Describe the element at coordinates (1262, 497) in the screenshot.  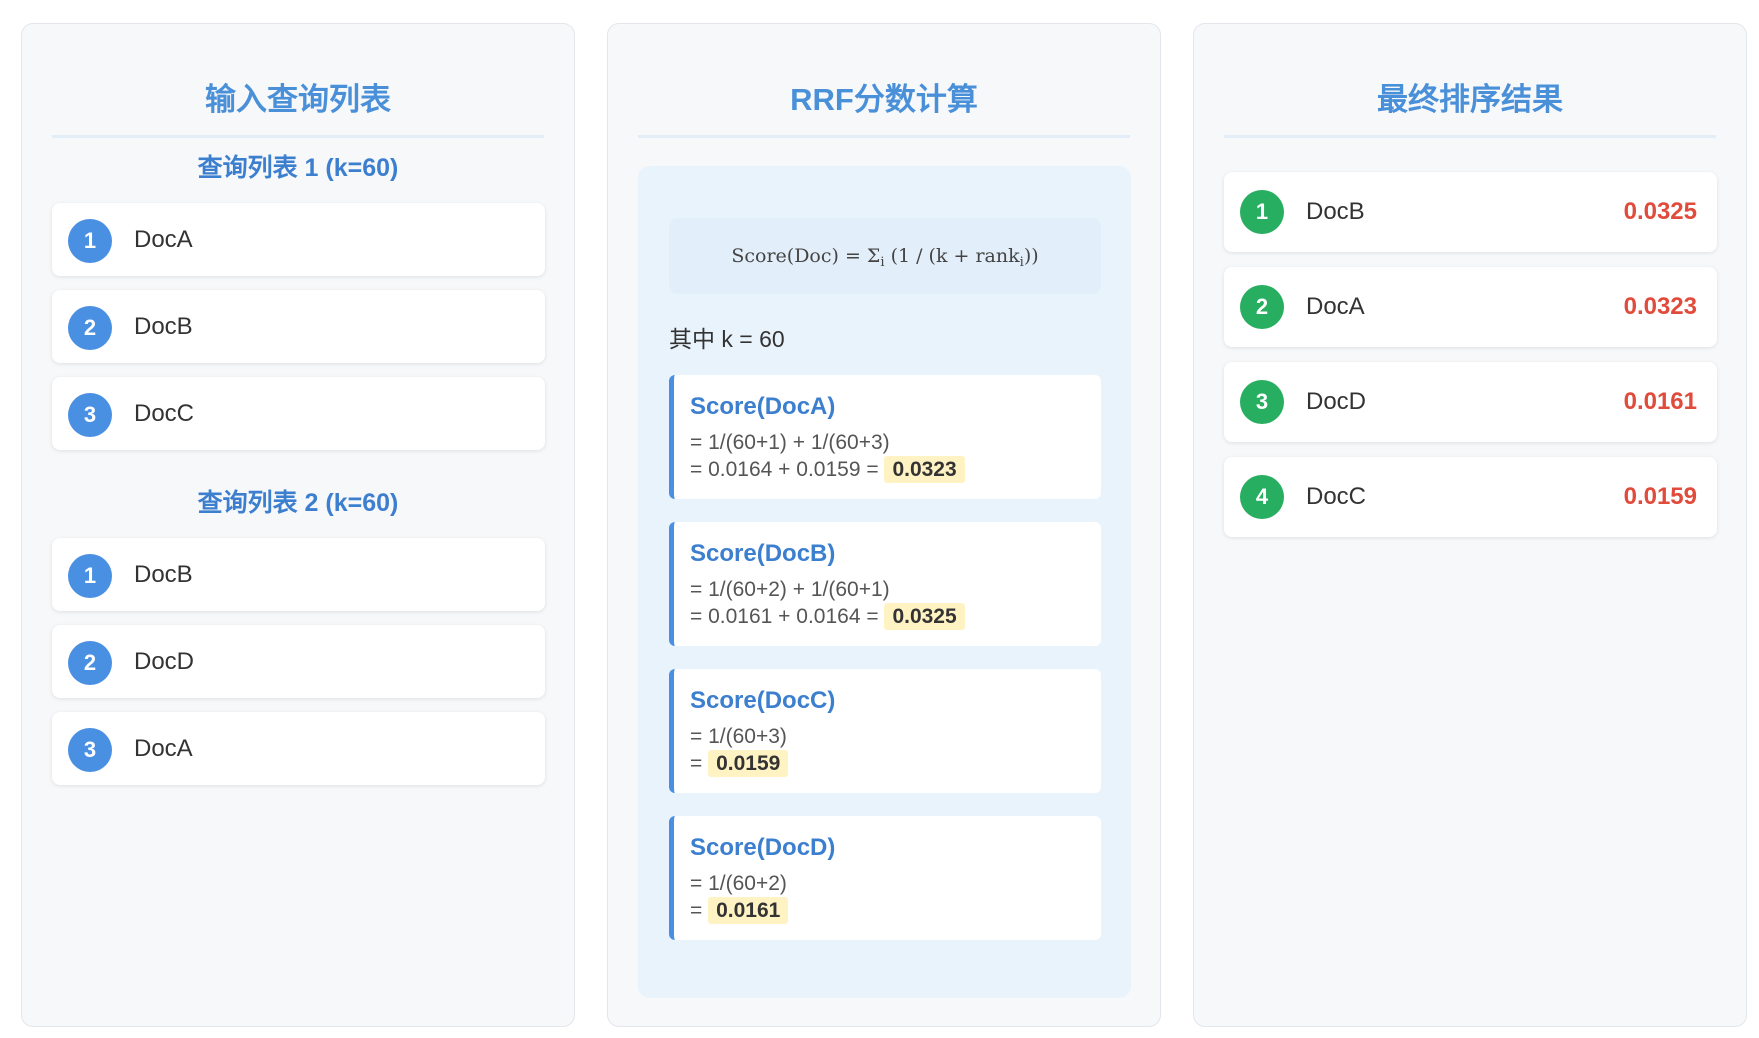
I see `rank-badge: 4` at that location.